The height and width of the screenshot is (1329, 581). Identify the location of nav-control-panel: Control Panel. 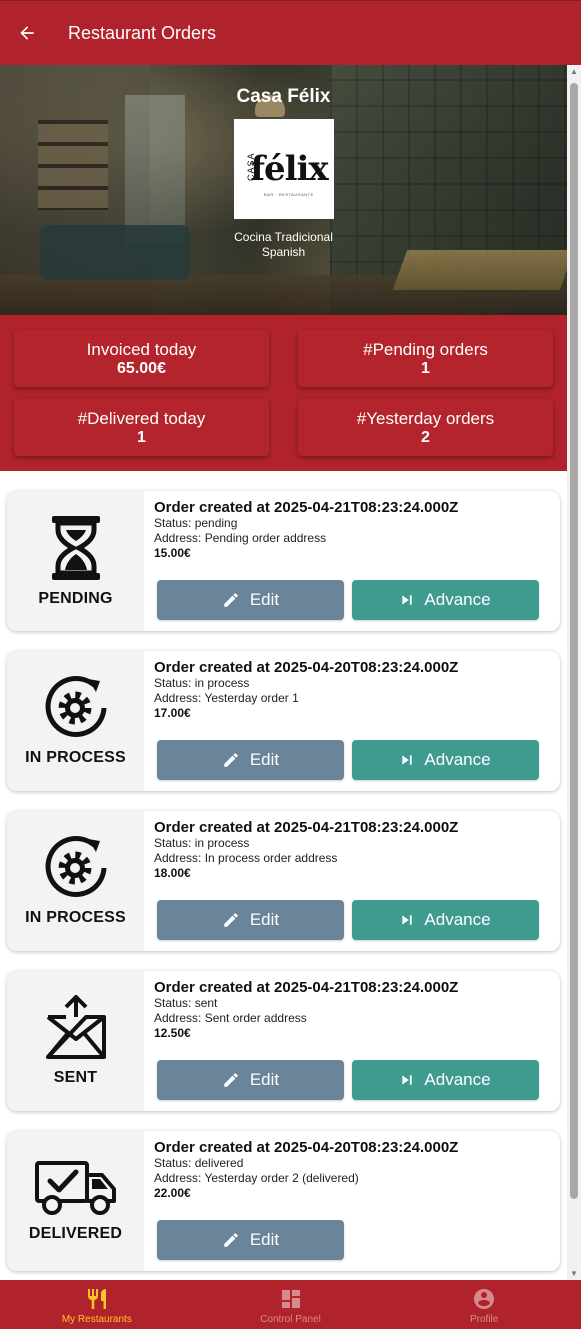
(291, 1304).